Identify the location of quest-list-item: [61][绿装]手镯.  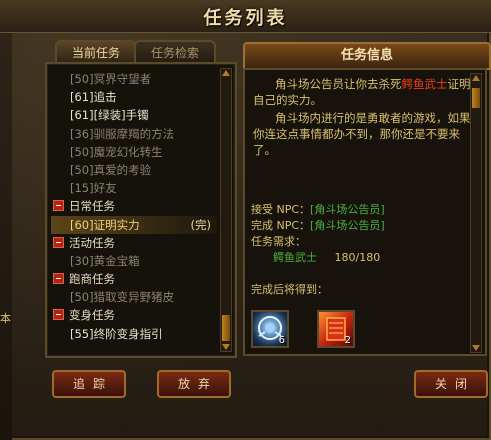
(134, 115).